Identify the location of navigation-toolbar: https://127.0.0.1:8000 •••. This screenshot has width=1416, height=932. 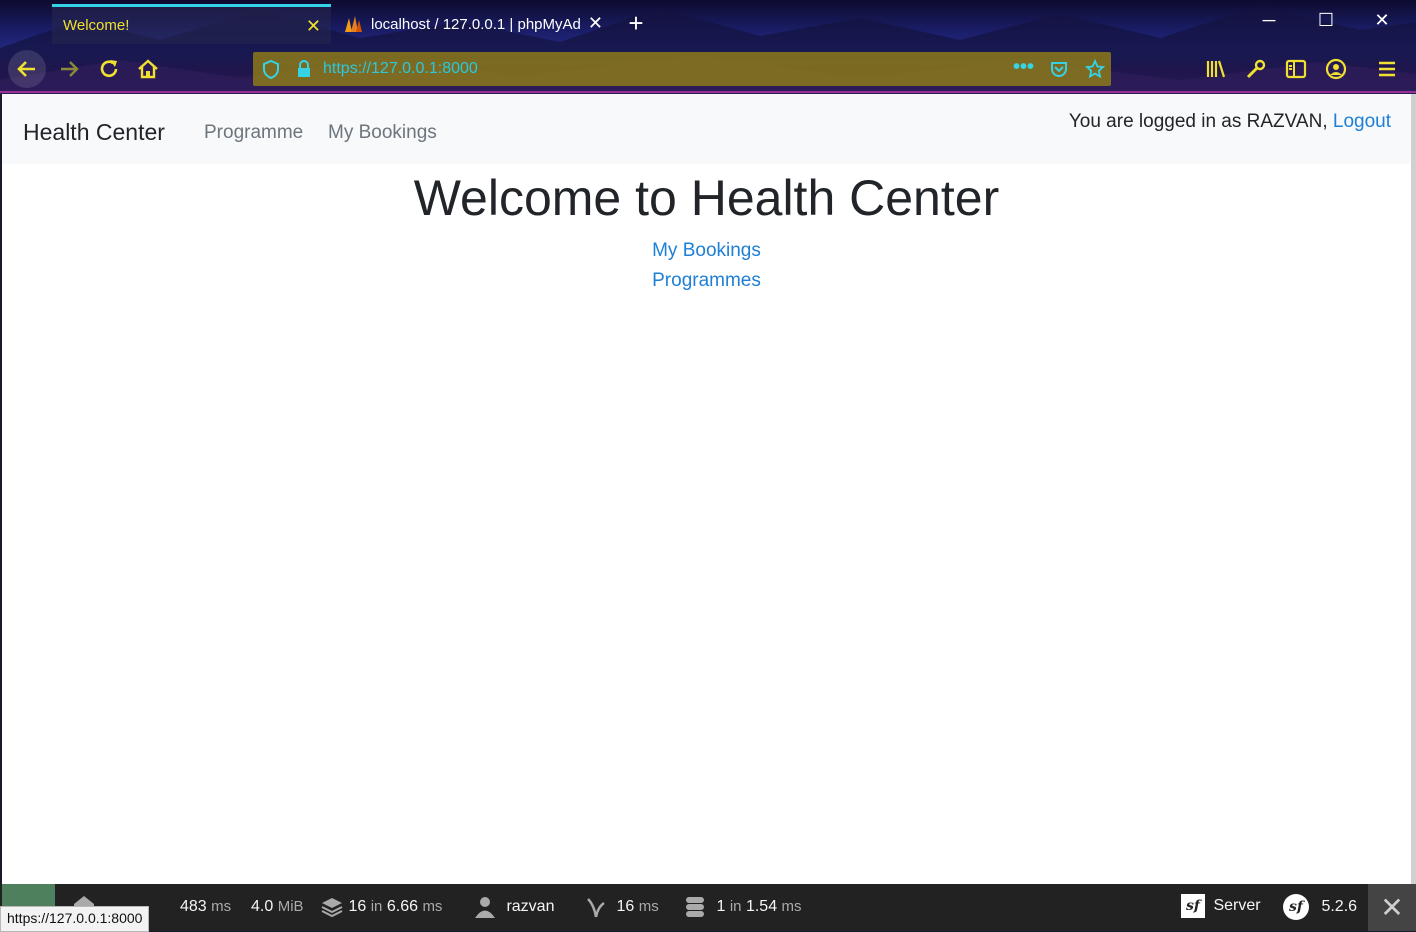
(708, 71).